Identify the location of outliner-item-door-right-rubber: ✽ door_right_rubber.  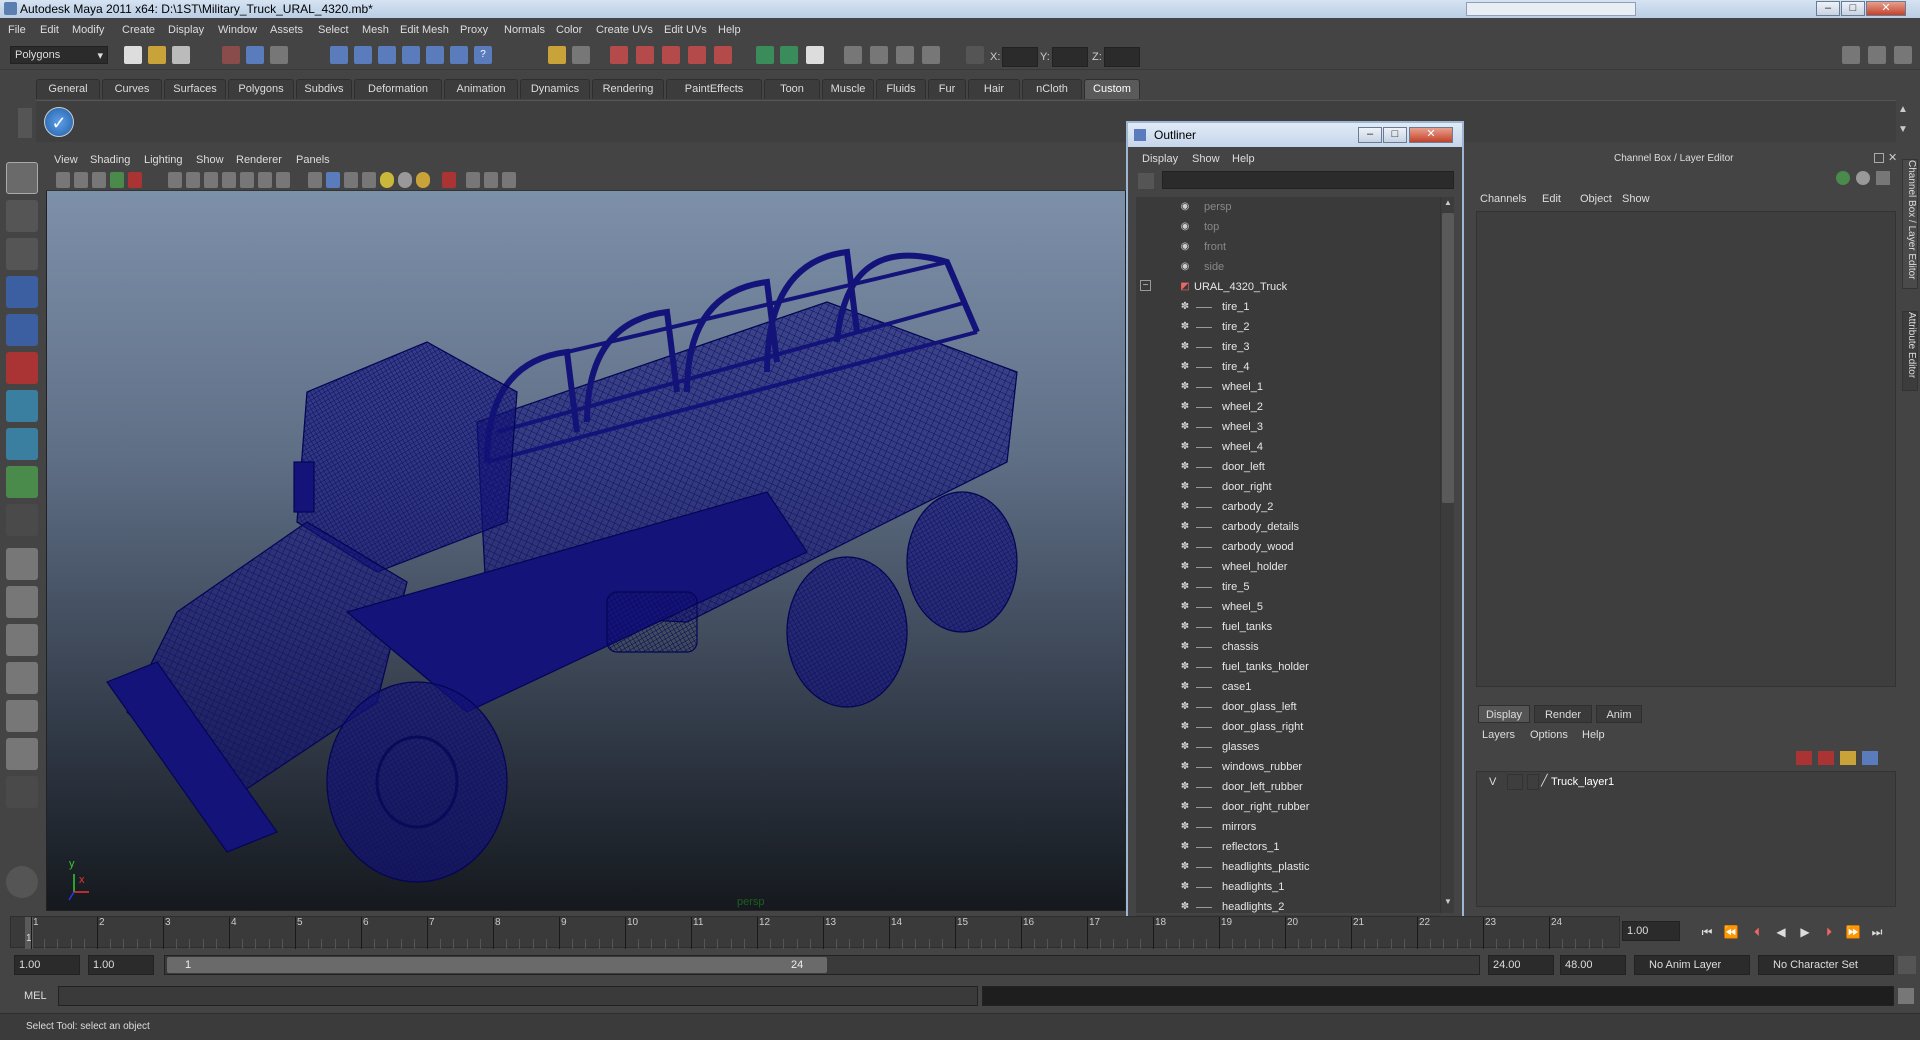
(1288, 807).